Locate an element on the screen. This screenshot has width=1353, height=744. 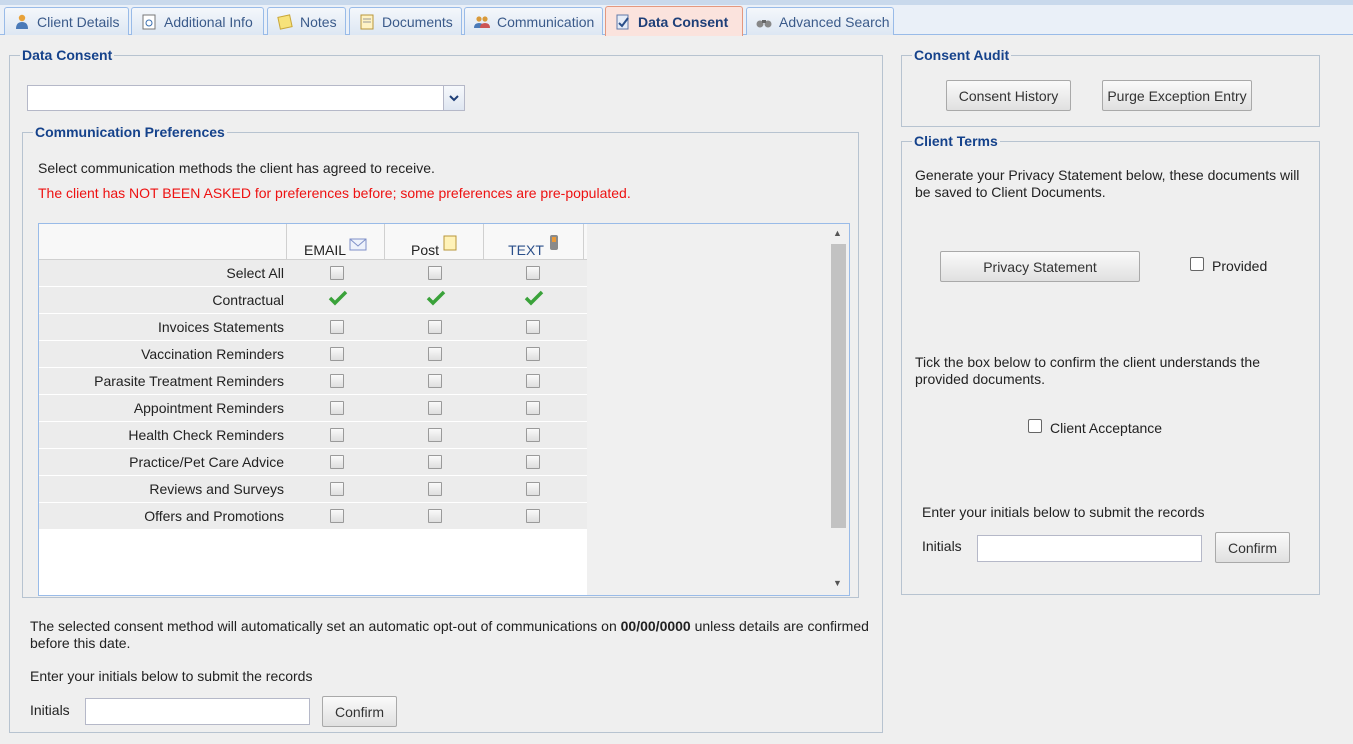
tab-label: Communication is located at coordinates (546, 21).